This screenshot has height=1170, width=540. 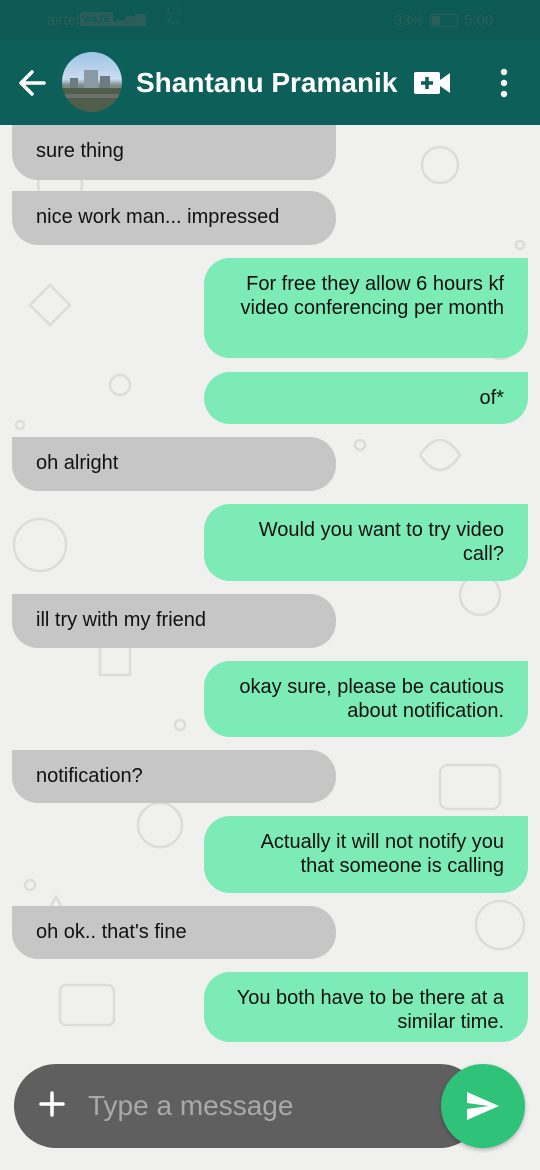 I want to click on message-input: Type a message, so click(x=268, y=1106).